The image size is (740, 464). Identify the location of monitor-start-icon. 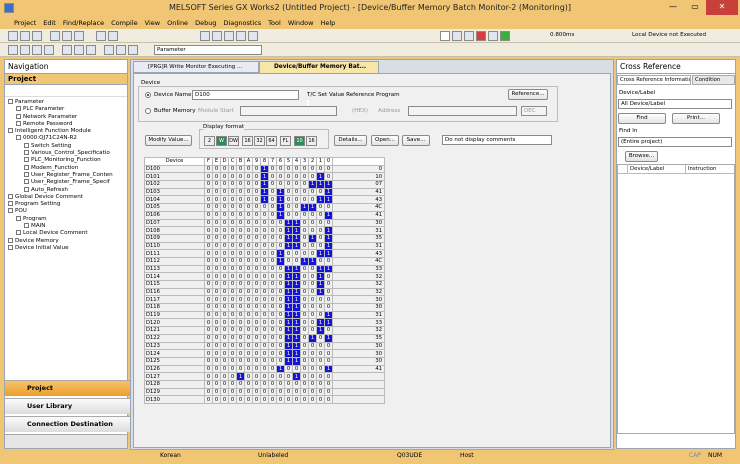
(241, 36).